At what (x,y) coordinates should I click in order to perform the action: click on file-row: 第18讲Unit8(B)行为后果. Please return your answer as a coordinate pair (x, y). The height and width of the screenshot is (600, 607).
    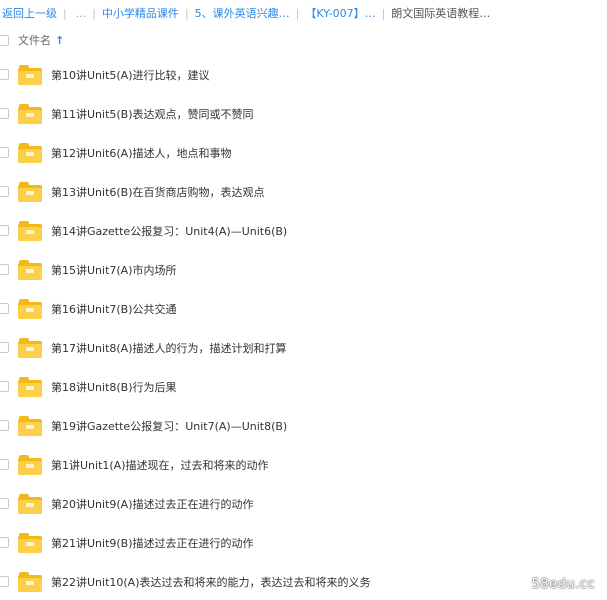
    Looking at the image, I should click on (303, 386).